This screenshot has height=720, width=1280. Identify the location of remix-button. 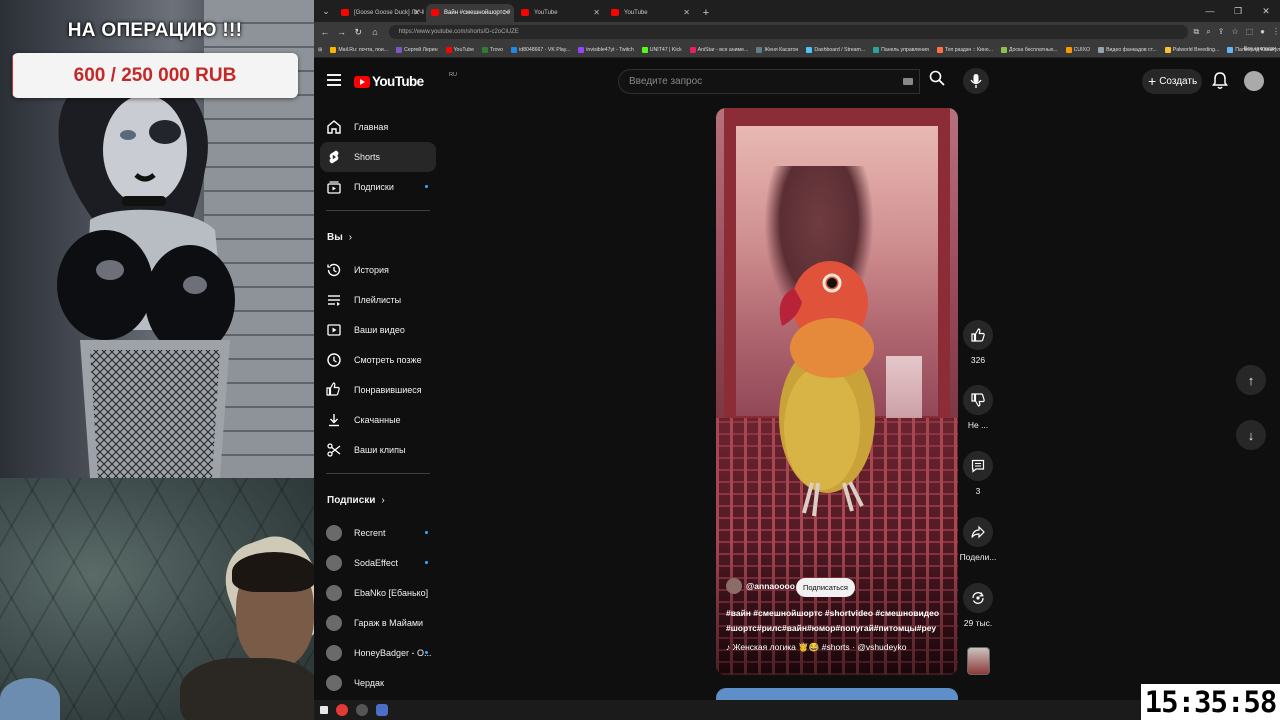
(978, 598).